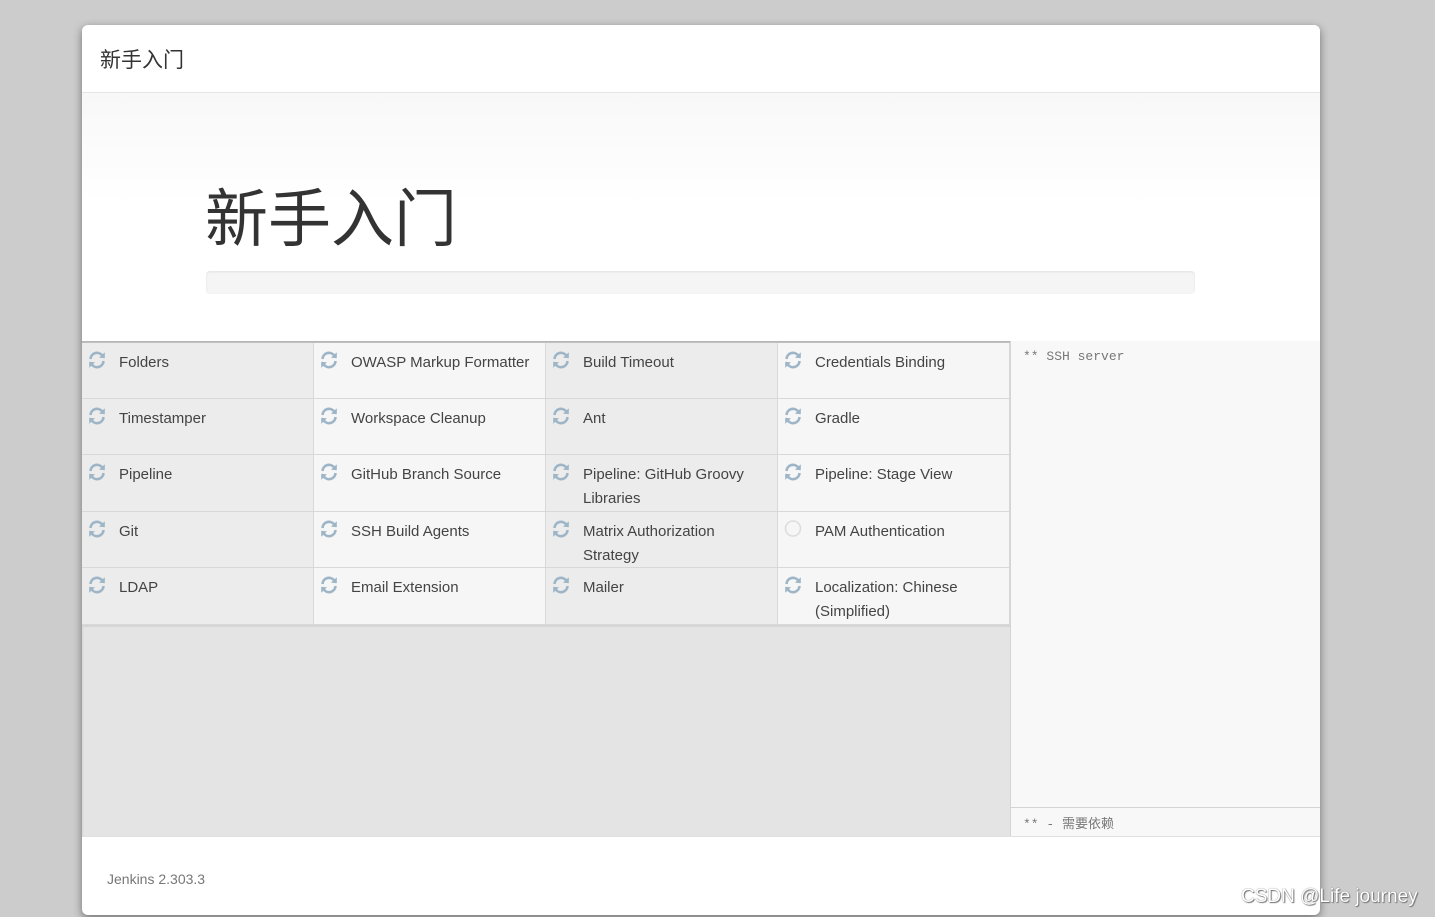  What do you see at coordinates (884, 474) in the screenshot?
I see `plugin-name: Pipeline: Stage View` at bounding box center [884, 474].